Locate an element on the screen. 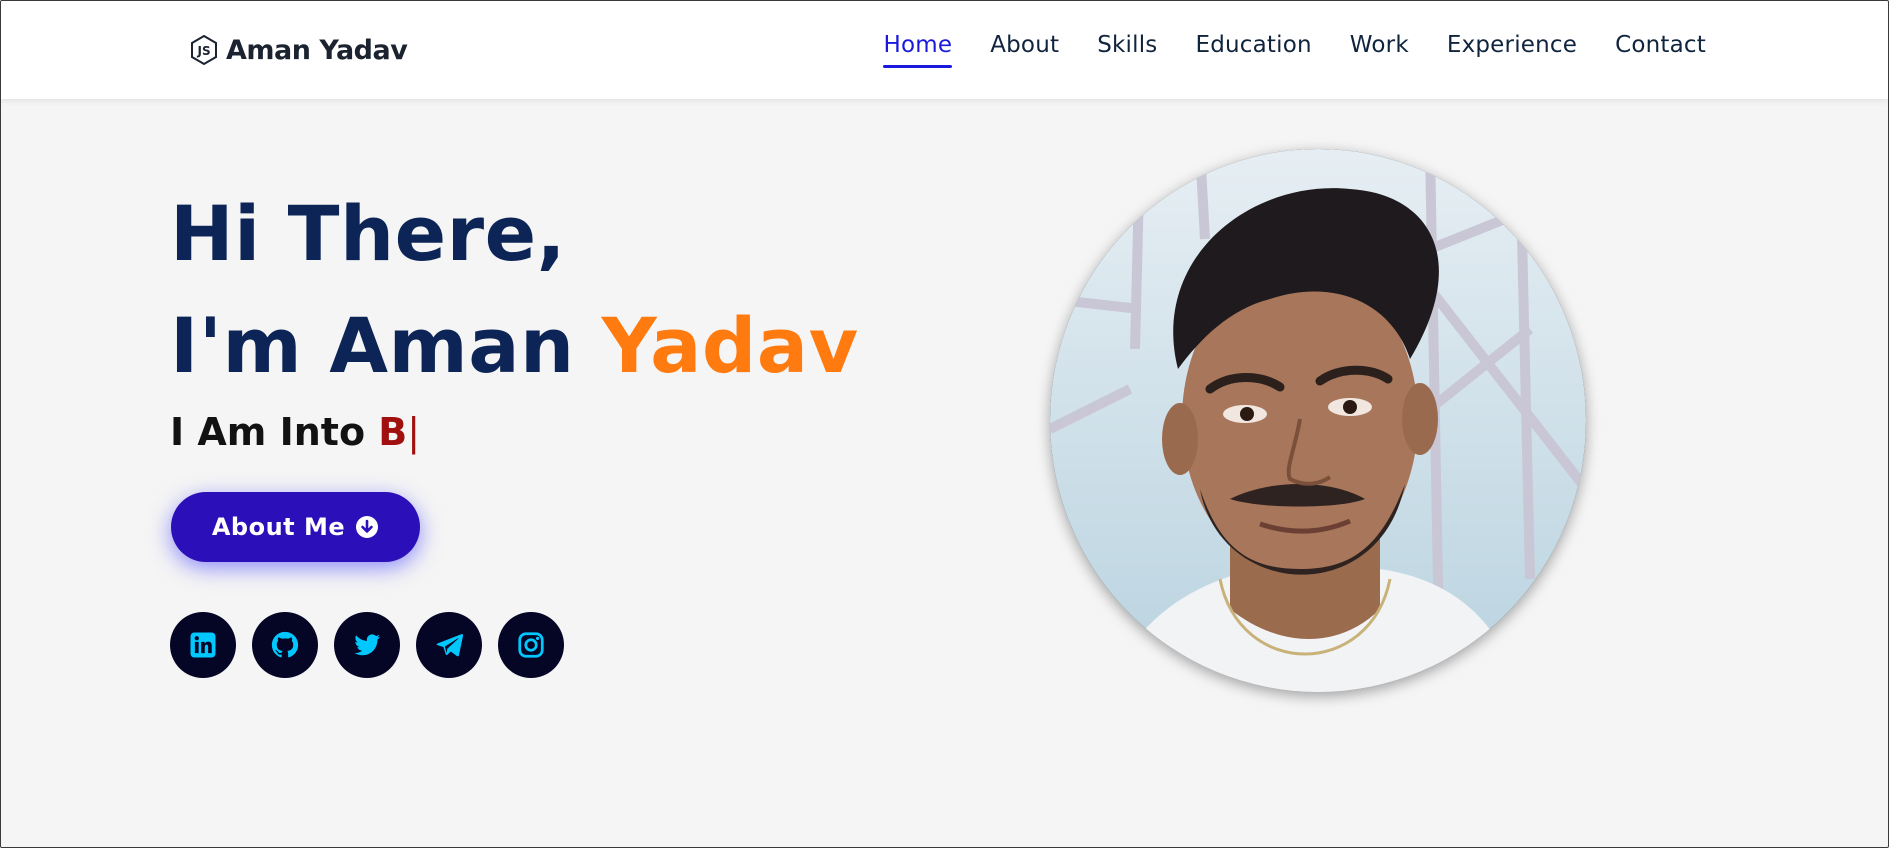 The height and width of the screenshot is (848, 1889). arrow-circle-down-icon is located at coordinates (367, 527).